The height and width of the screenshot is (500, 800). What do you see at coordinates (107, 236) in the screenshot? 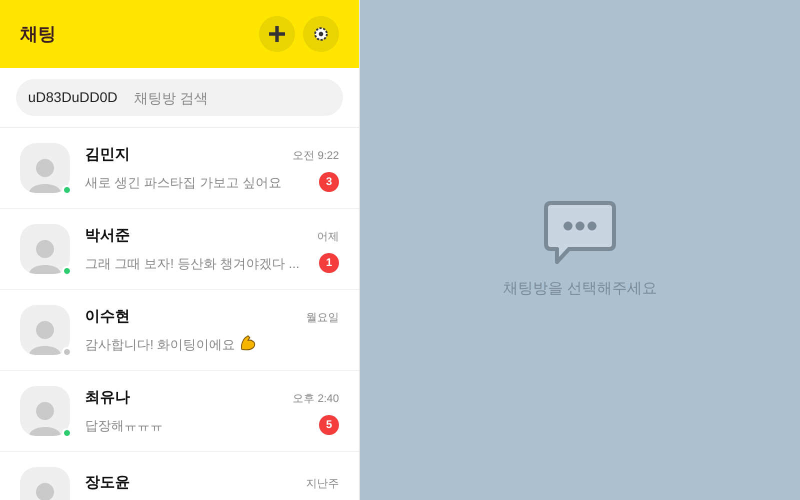
I see `contact-name: 박서준` at bounding box center [107, 236].